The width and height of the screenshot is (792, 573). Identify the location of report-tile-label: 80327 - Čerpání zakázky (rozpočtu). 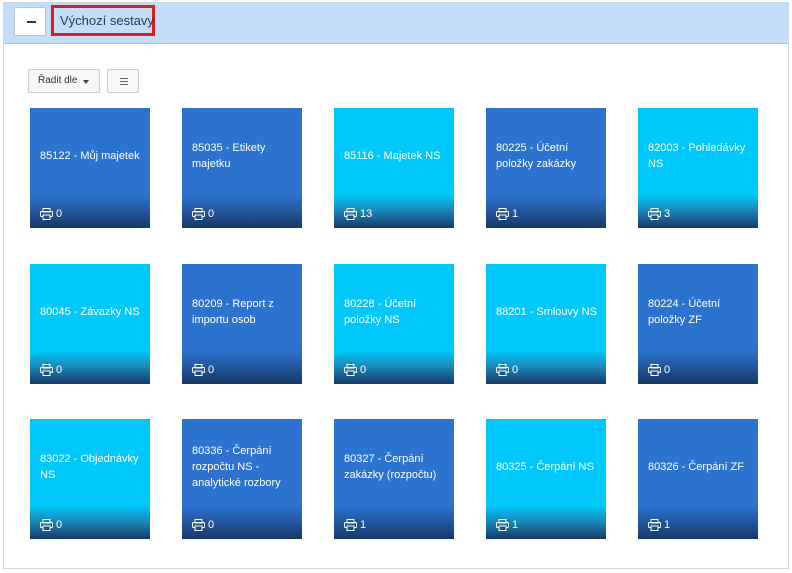
(390, 467).